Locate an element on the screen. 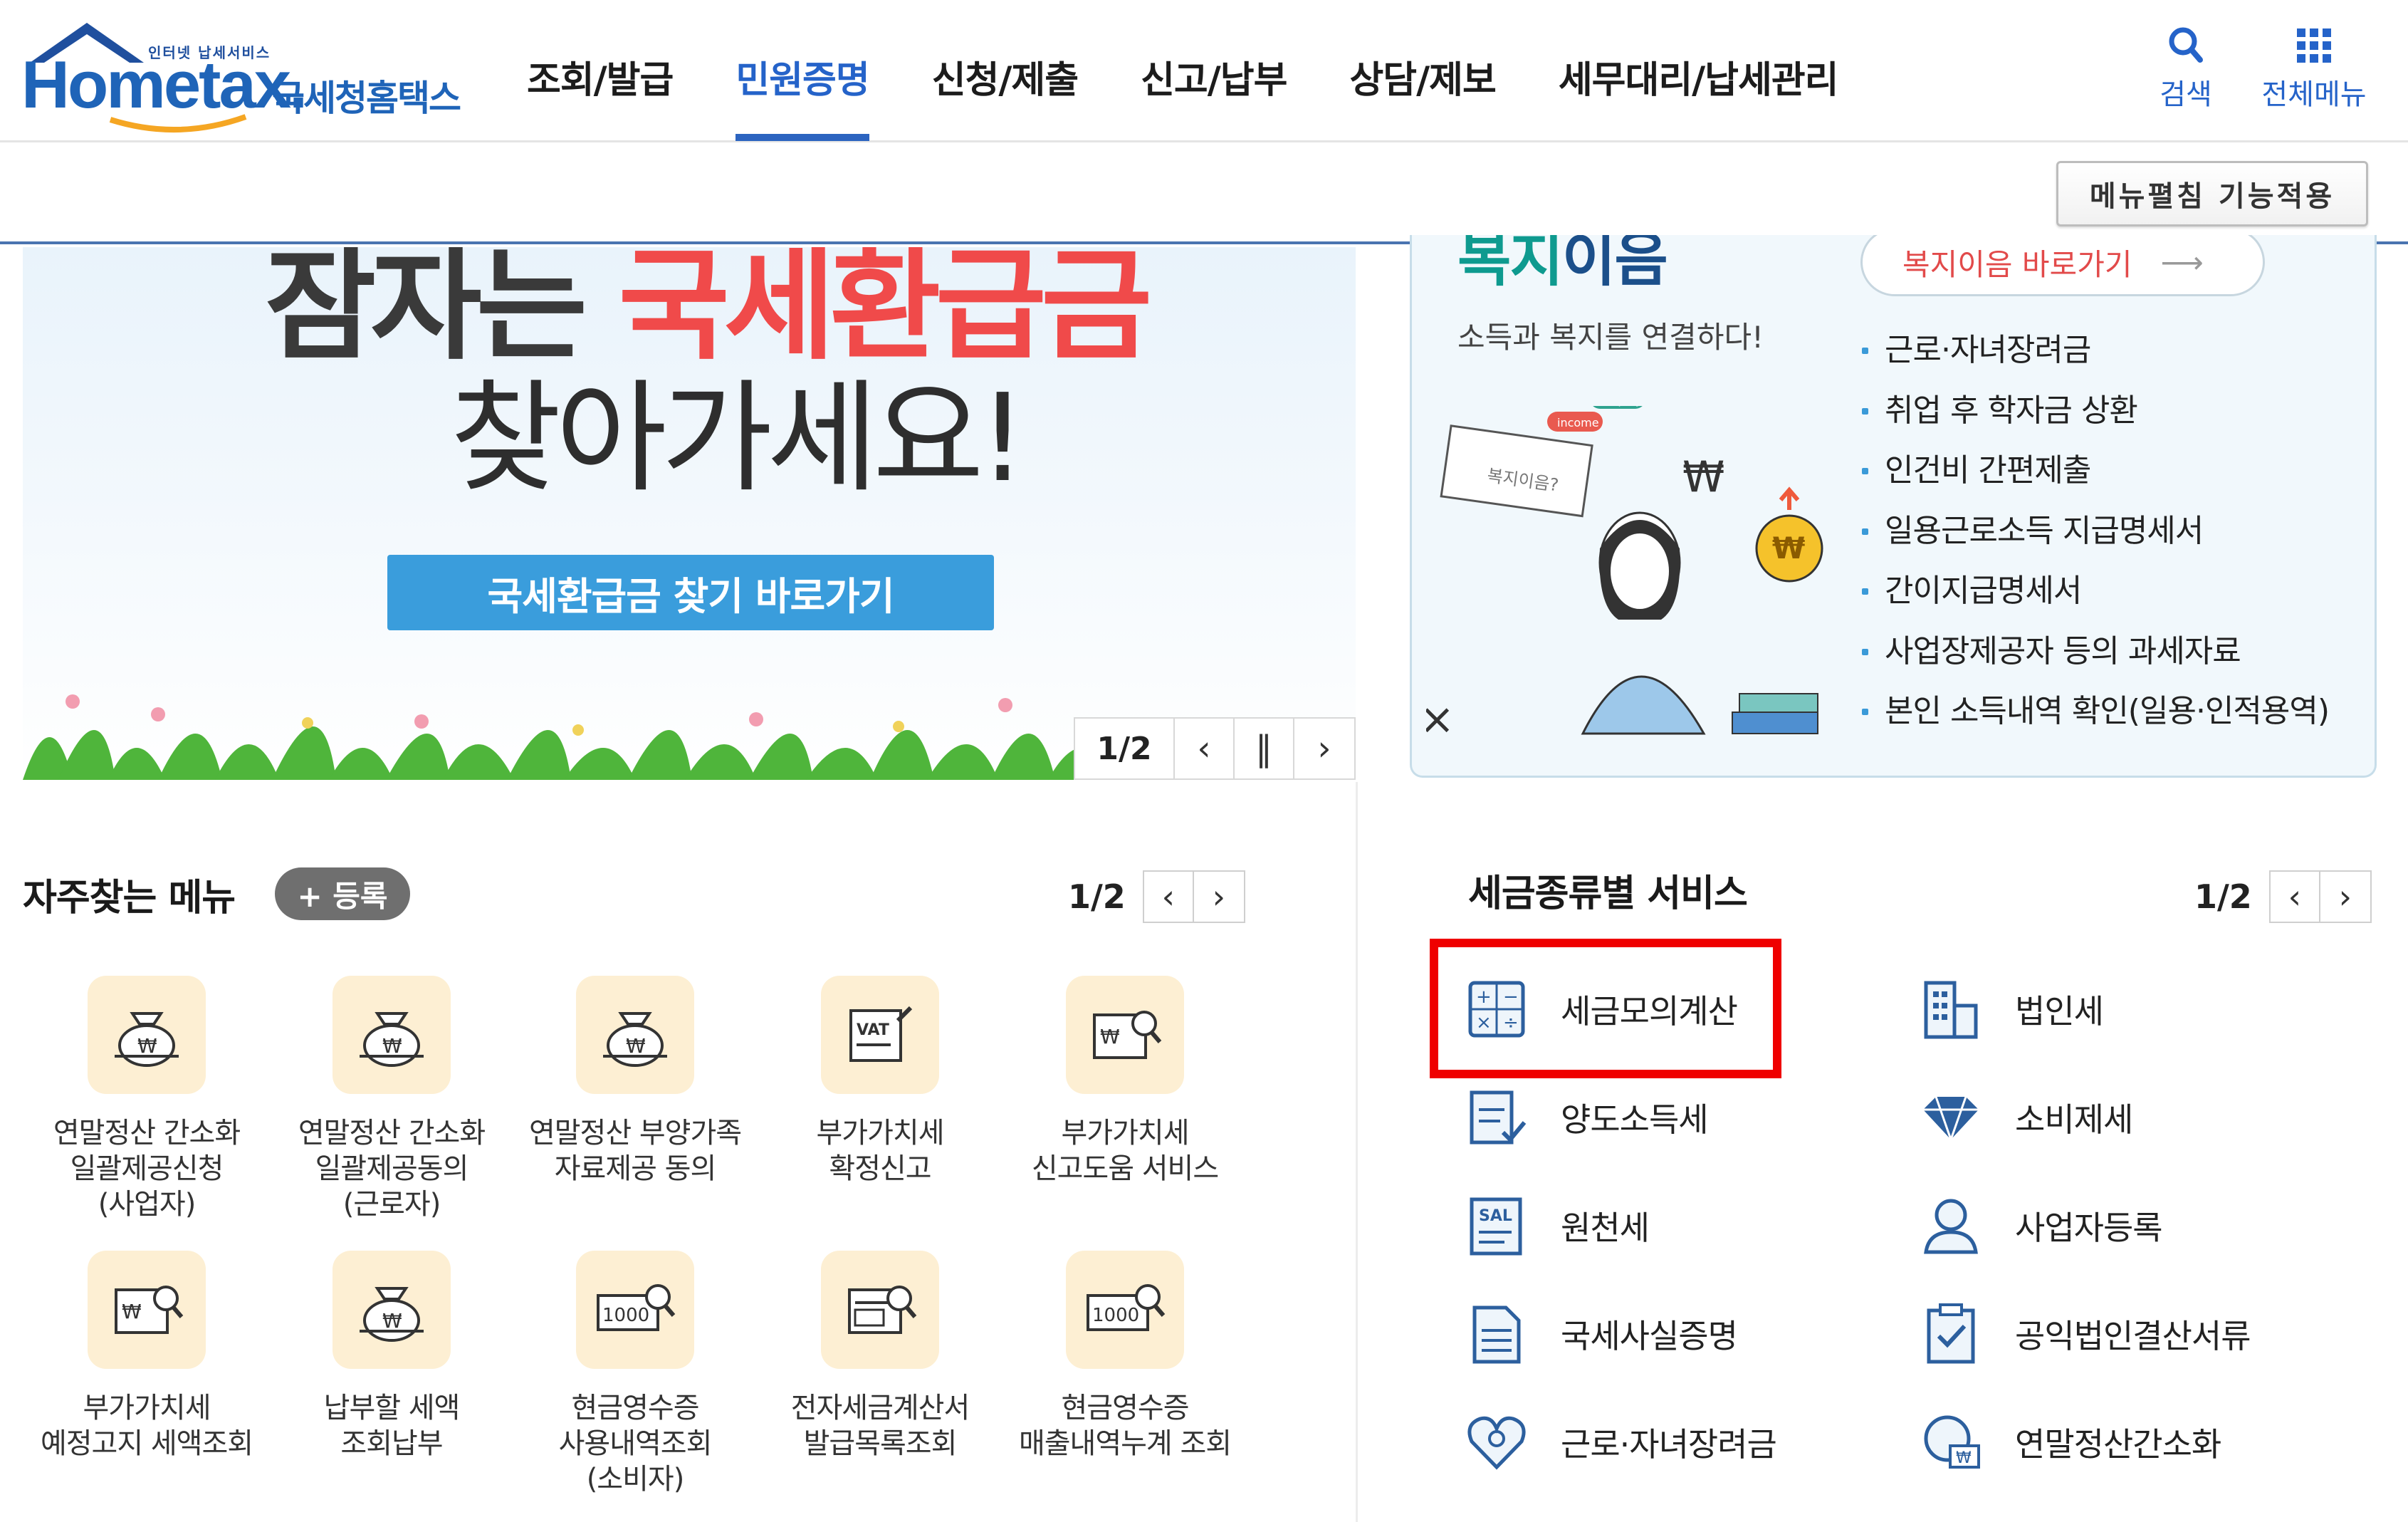 The image size is (2408, 1522). quick-item-label: 부가가치세 예정고지 세액조회 is located at coordinates (146, 1426).